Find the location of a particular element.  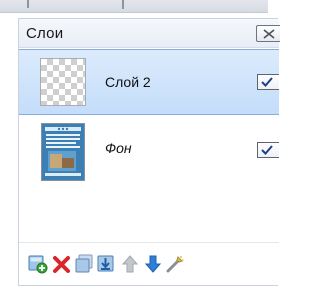

layers-toolbar is located at coordinates (149, 262).